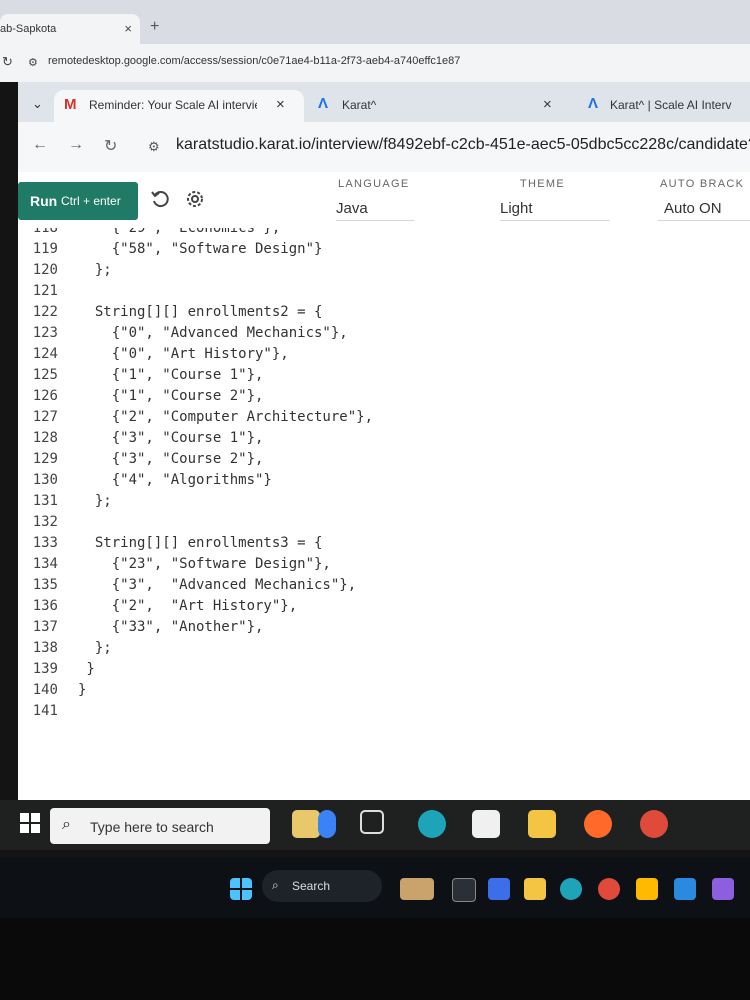  Describe the element at coordinates (45, 648) in the screenshot. I see `line-number: 138` at that location.